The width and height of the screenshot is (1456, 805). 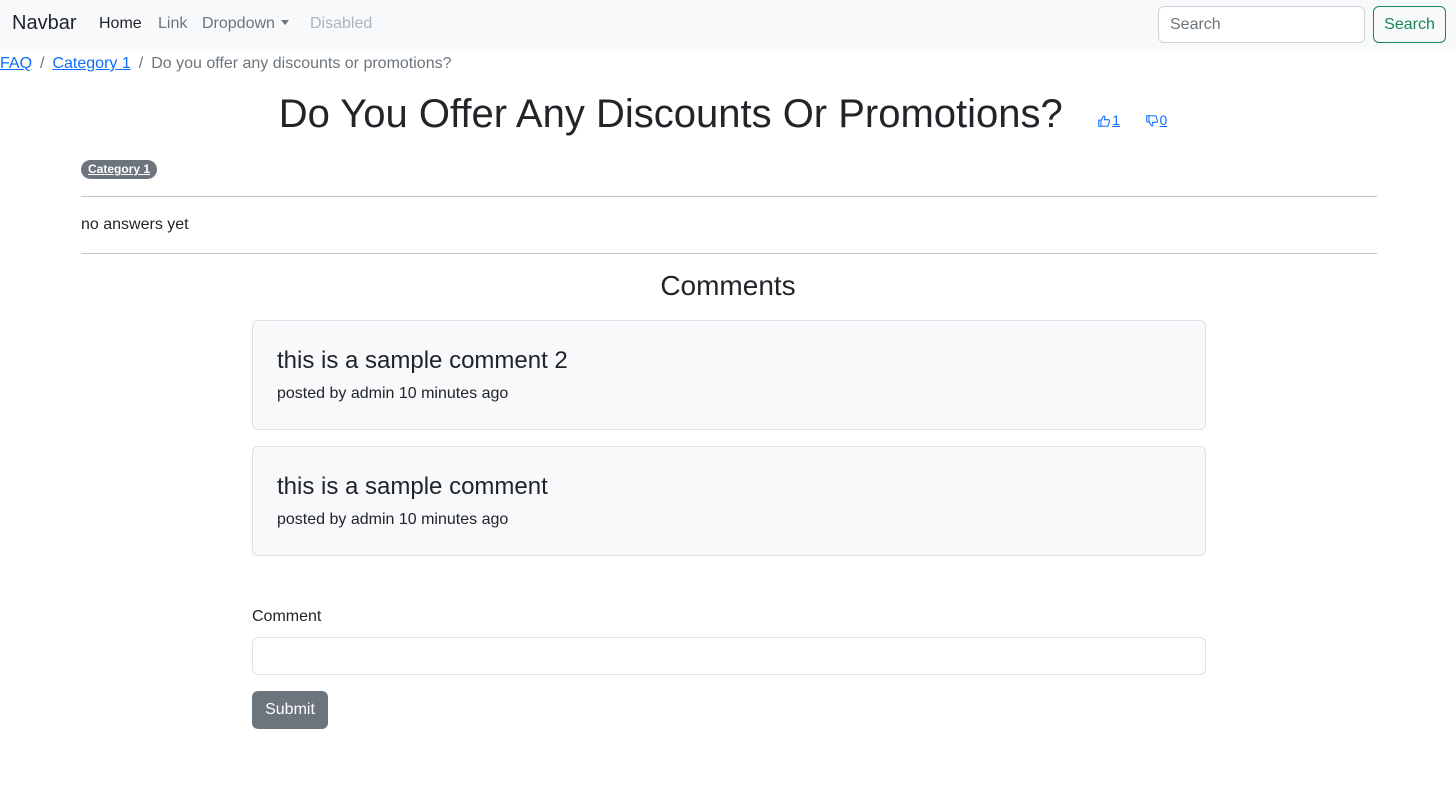 What do you see at coordinates (238, 23) in the screenshot?
I see `nav-dropdown-label: Dropdown` at bounding box center [238, 23].